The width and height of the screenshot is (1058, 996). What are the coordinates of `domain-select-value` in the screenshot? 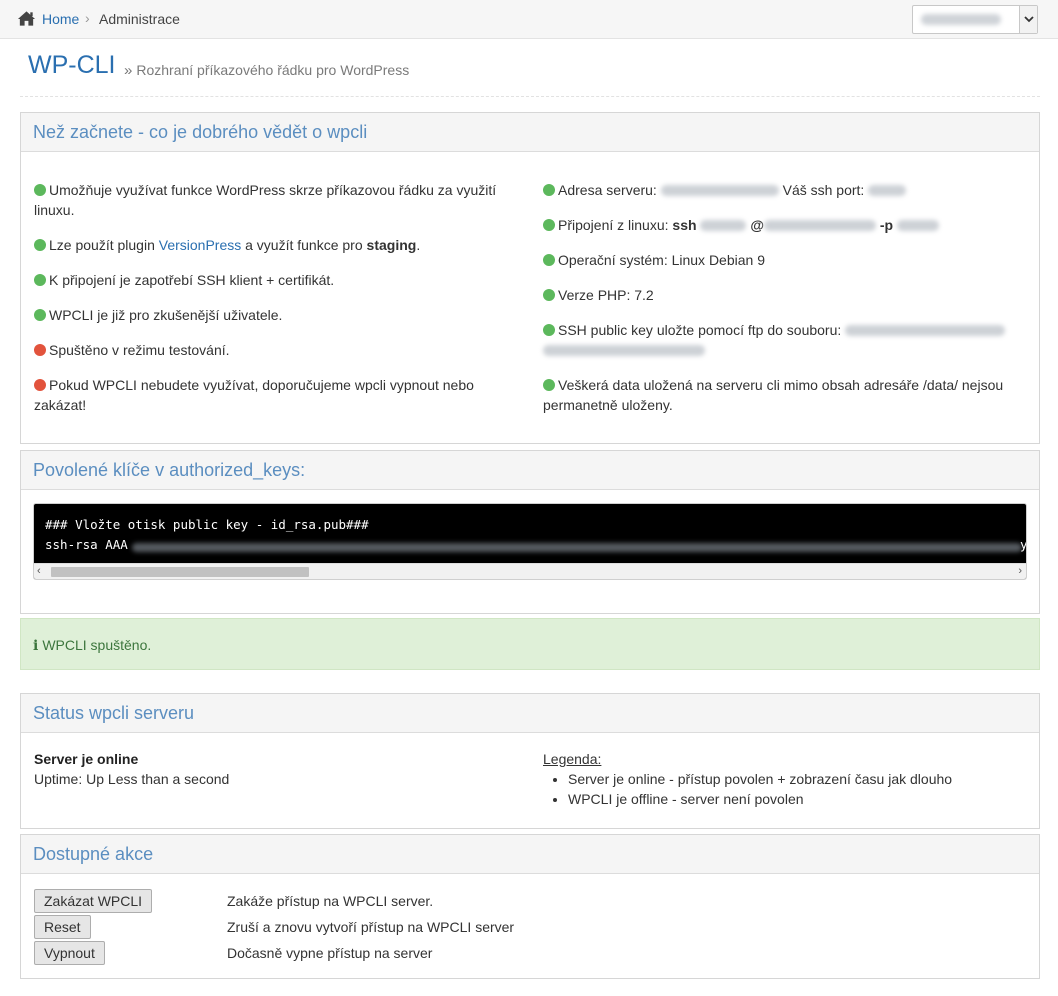 It's located at (961, 19).